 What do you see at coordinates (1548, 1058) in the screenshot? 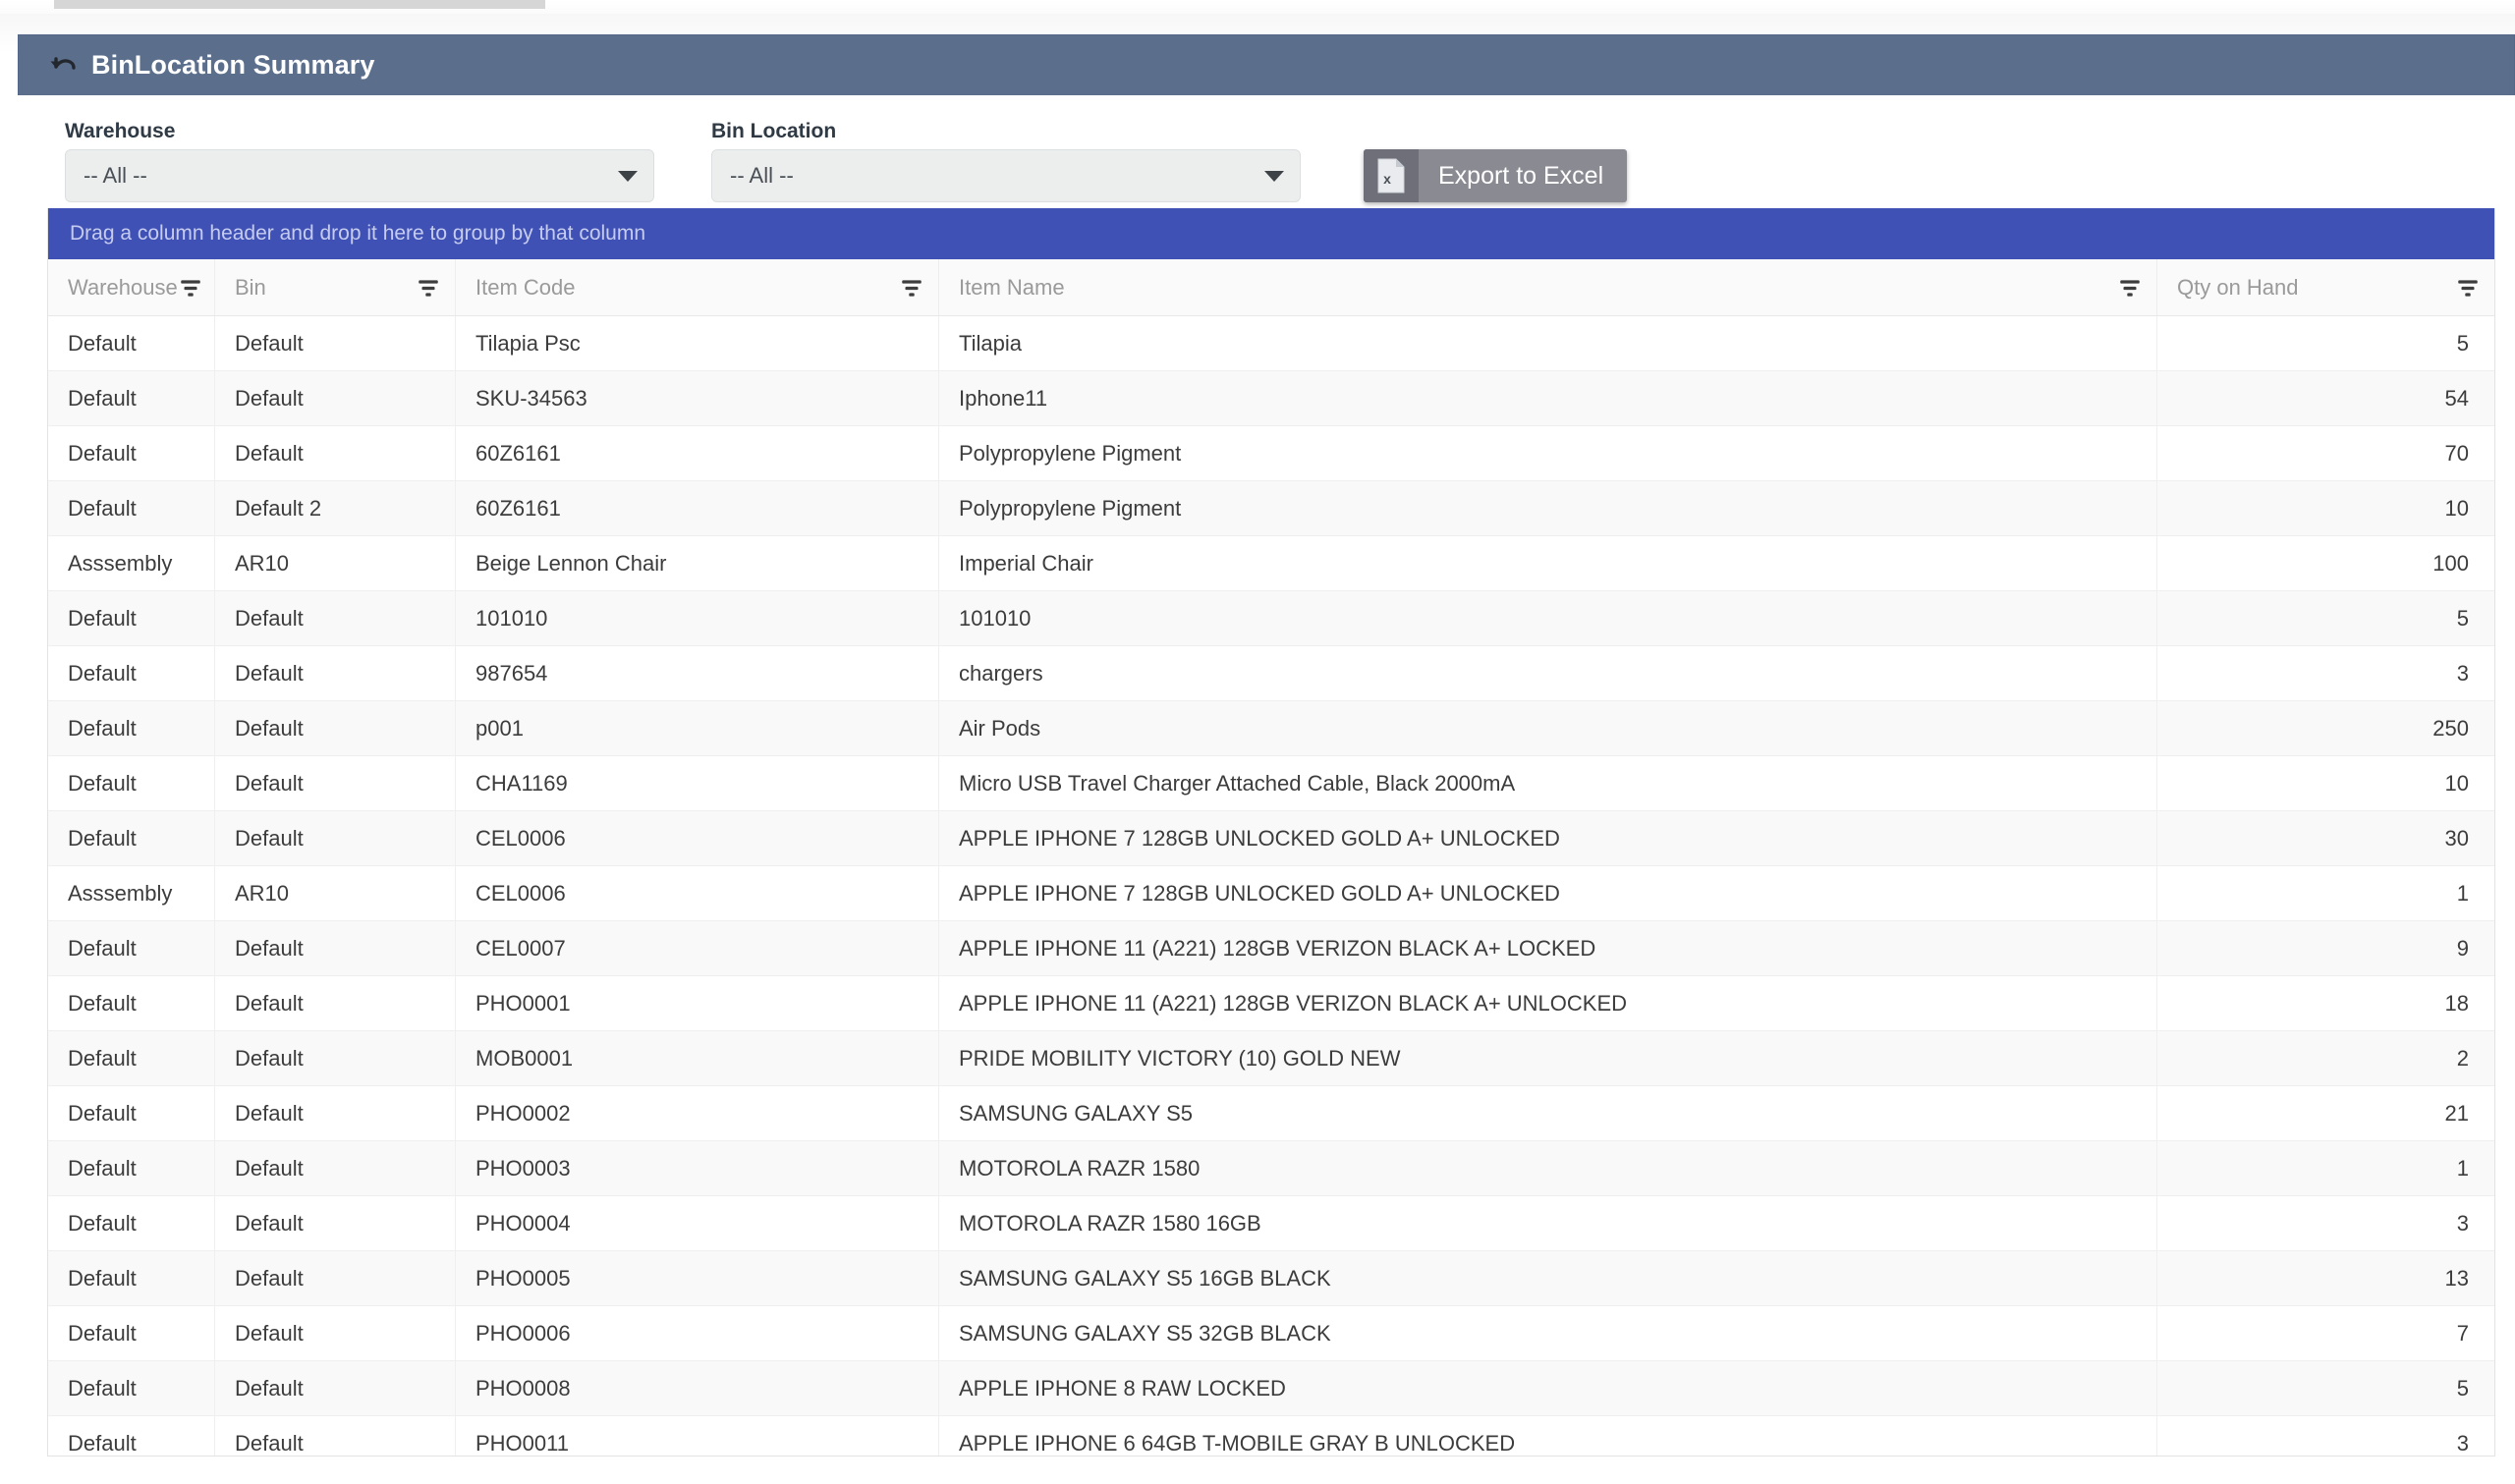
I see `cell-item_name: PRIDE MOBILITY VICTORY (10) GOLD NEW` at bounding box center [1548, 1058].